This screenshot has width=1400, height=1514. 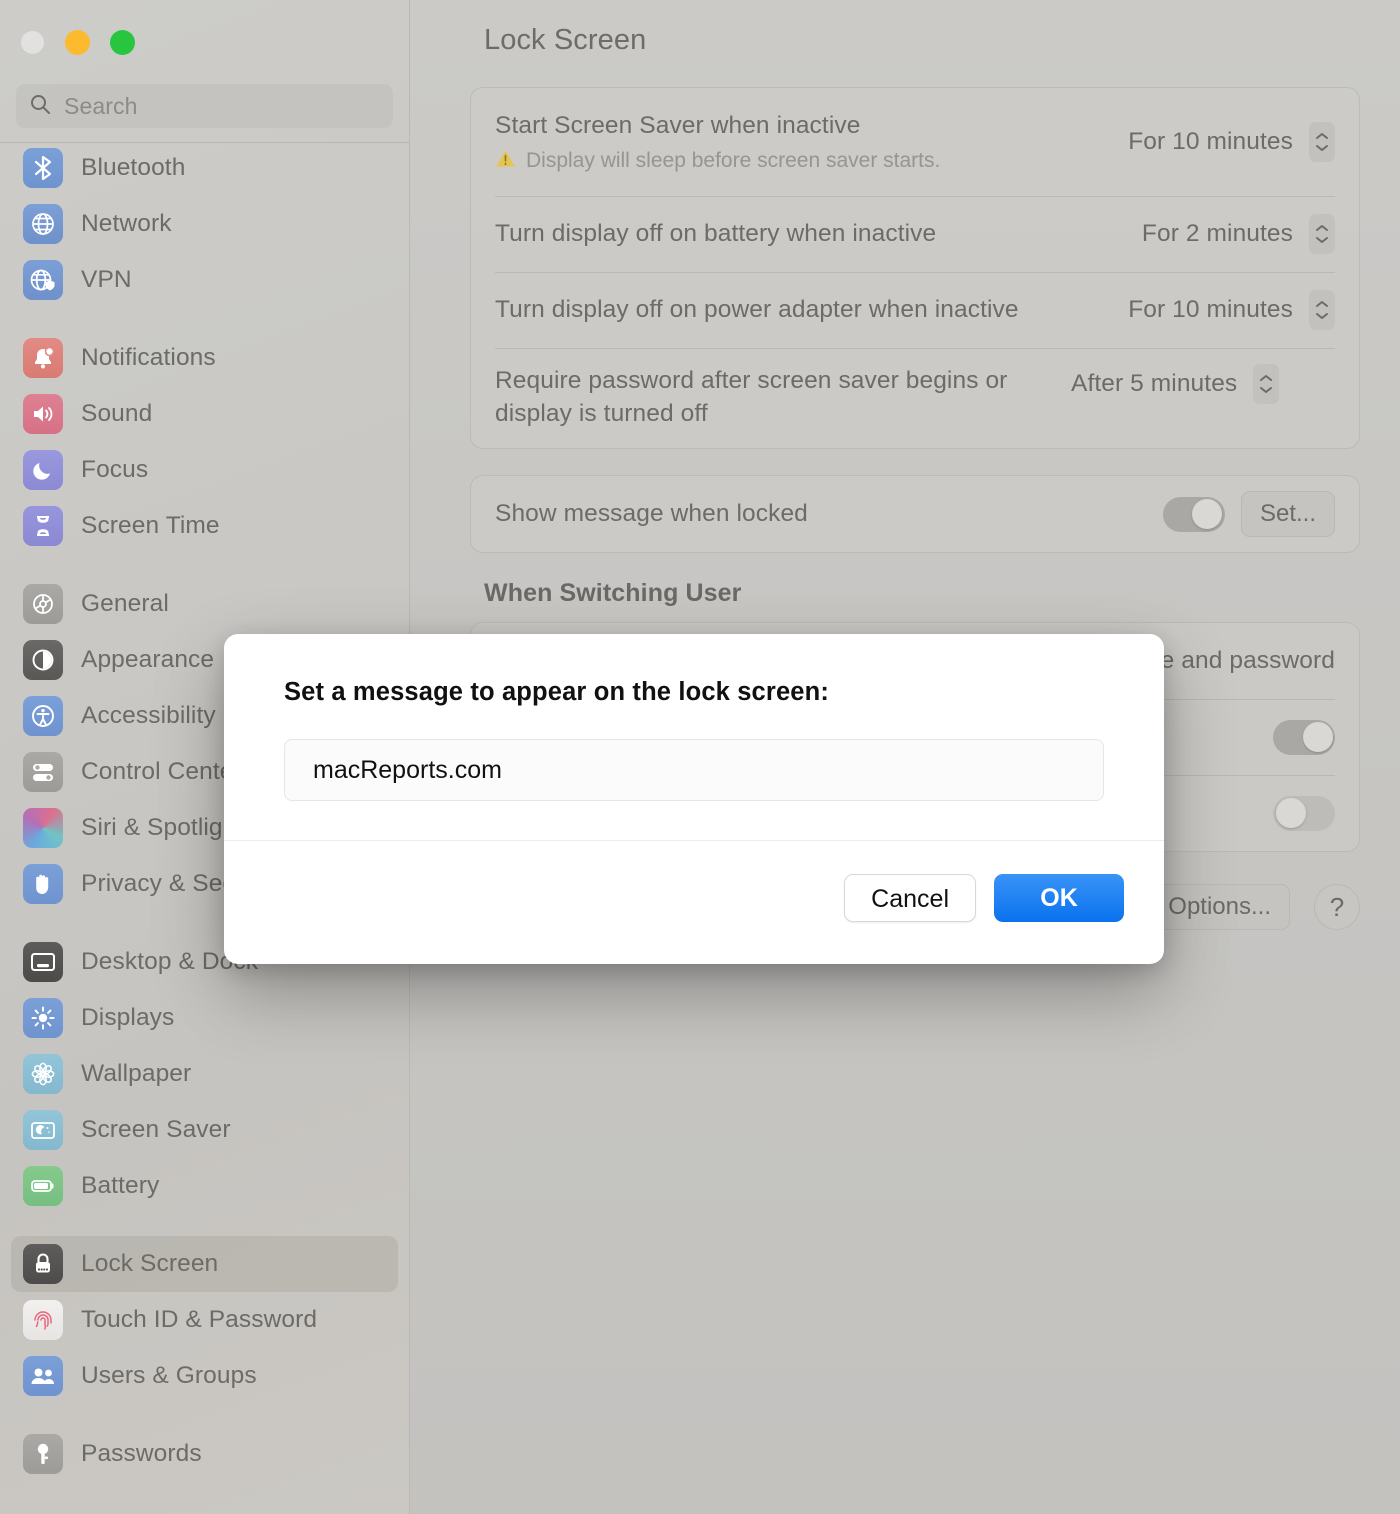 I want to click on sidebar-item-lock-screen: Lock Screen, so click(x=204, y=1264).